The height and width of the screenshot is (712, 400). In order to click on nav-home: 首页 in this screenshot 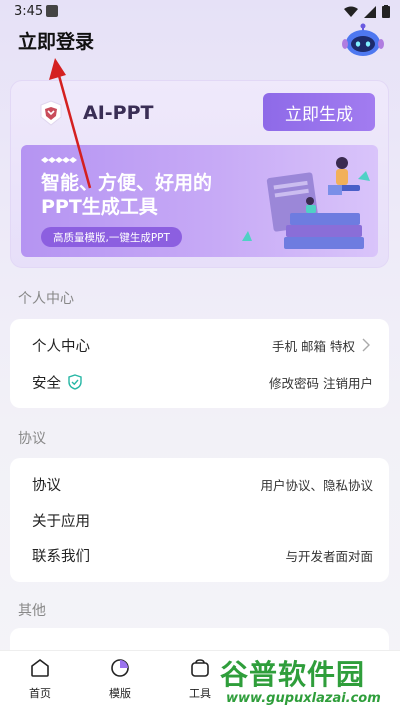, I will do `click(40, 682)`.